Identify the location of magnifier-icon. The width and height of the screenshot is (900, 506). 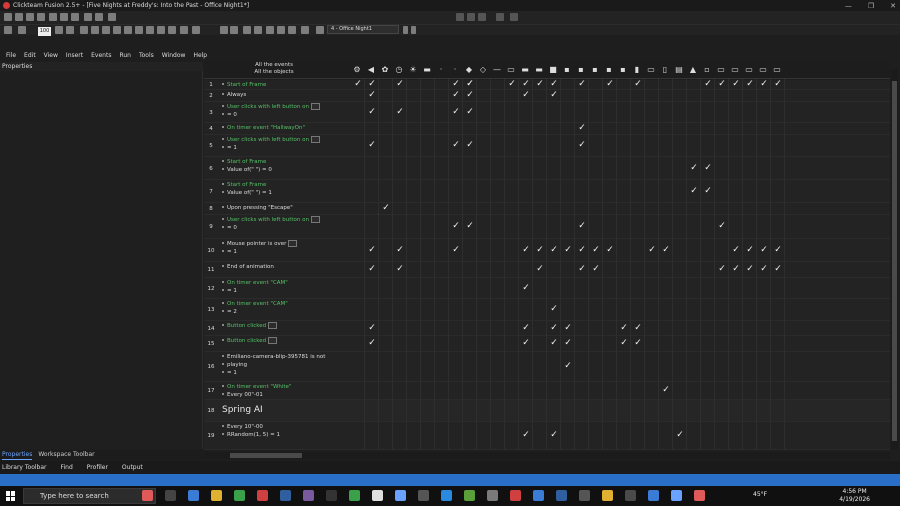
(8, 30).